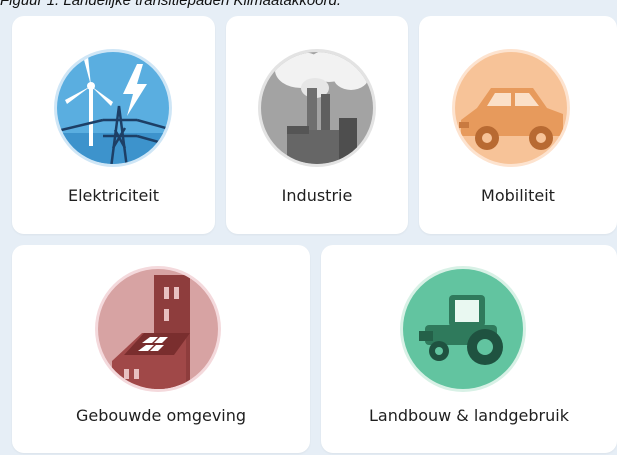 The width and height of the screenshot is (617, 455). Describe the element at coordinates (463, 329) in the screenshot. I see `tractor-icon` at that location.